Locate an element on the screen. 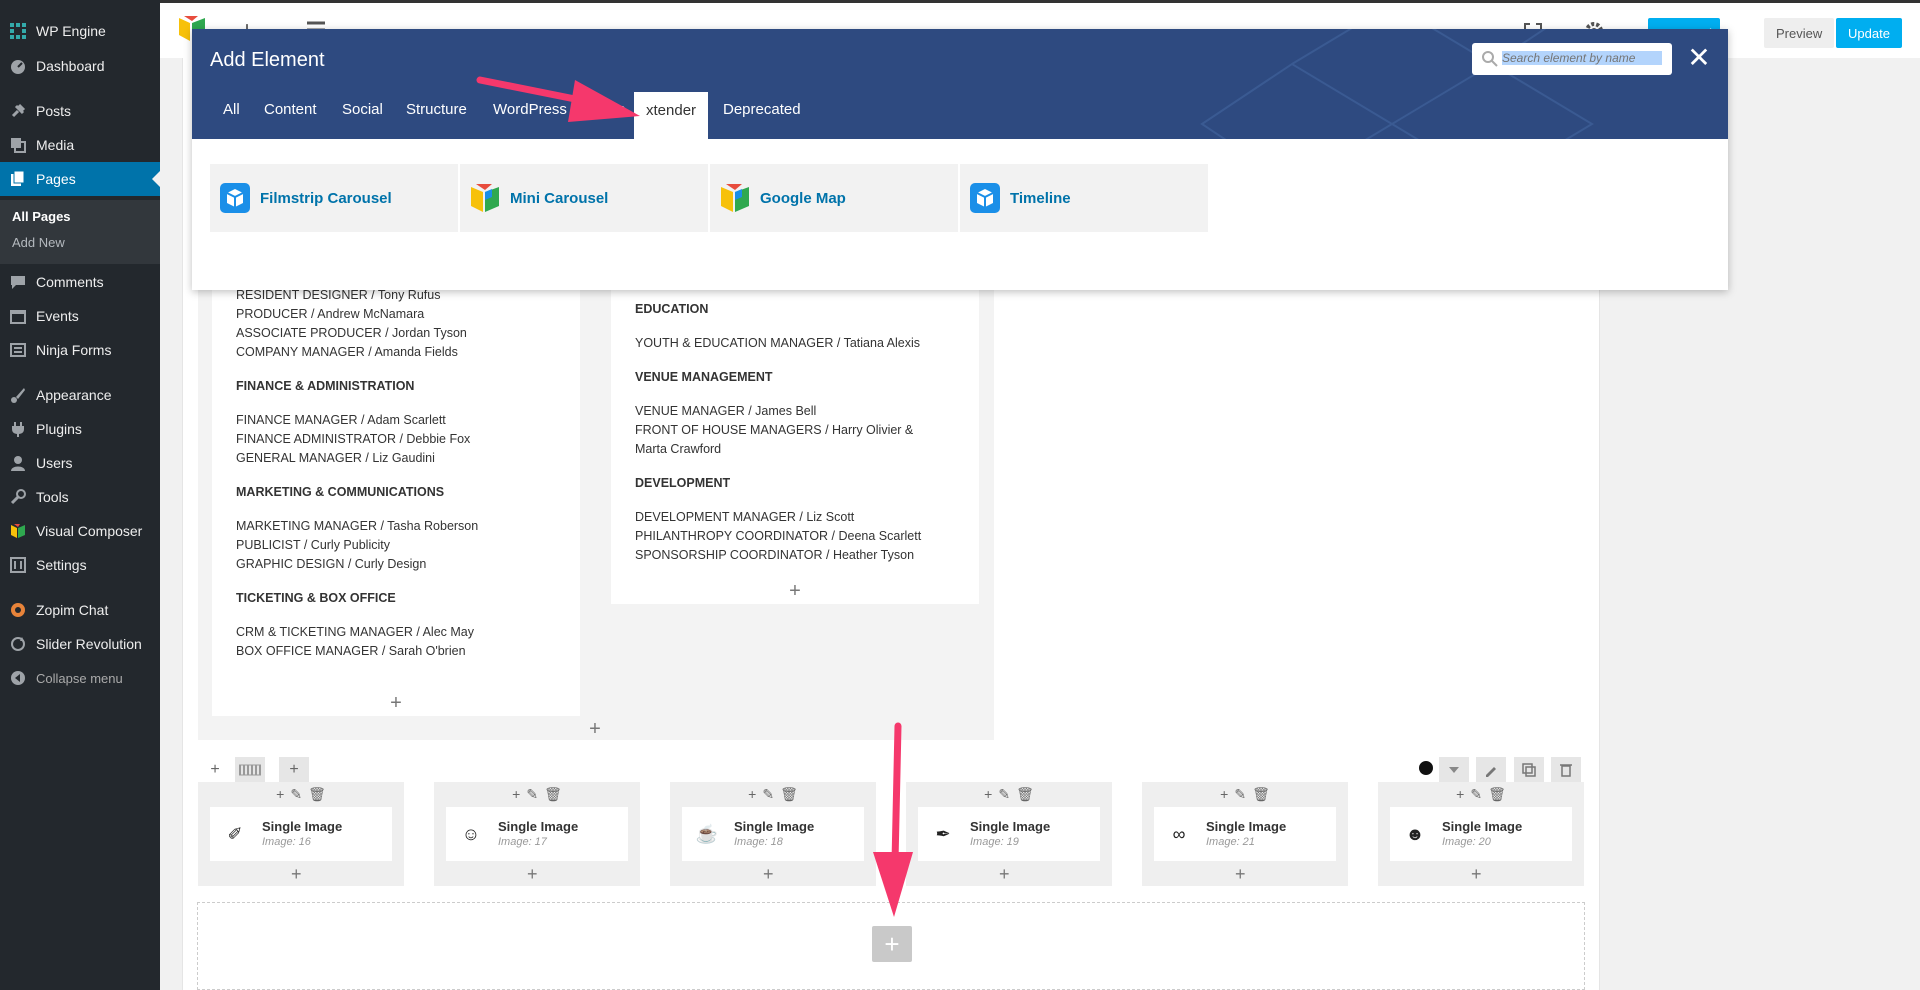 The width and height of the screenshot is (1920, 990). collapse-menu: Collapse menu is located at coordinates (80, 678).